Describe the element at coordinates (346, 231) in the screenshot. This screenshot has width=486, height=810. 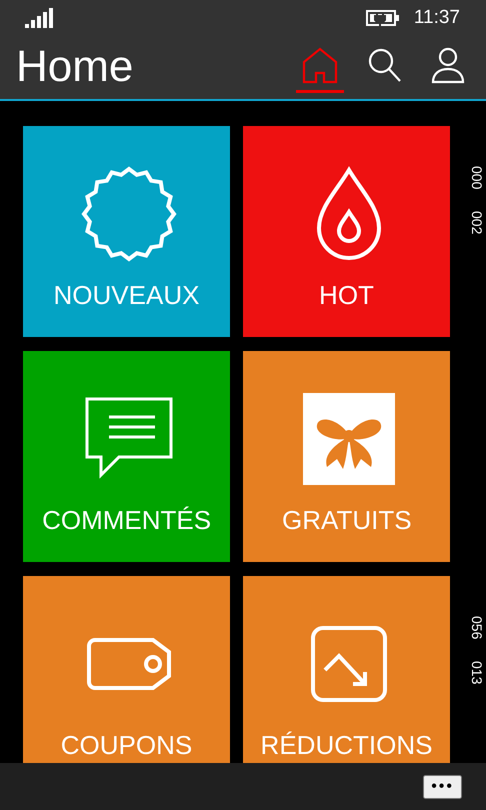
I see `category-tile: HOT` at that location.